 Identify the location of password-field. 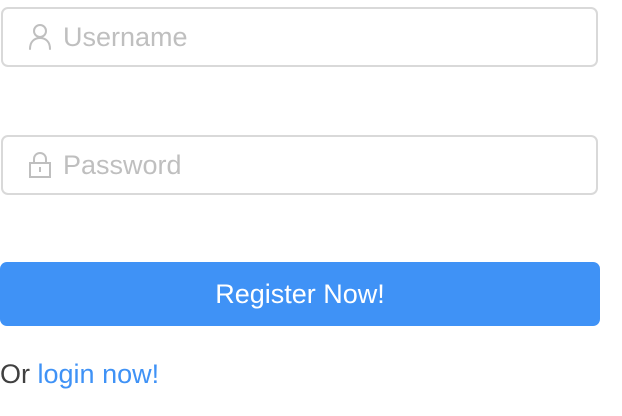
(299, 165).